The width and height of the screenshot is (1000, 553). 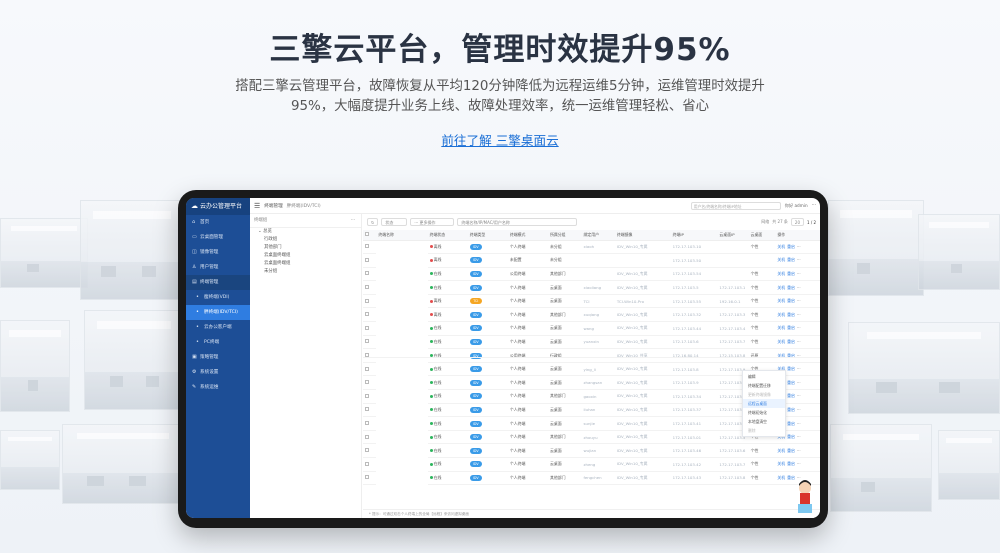 What do you see at coordinates (305, 232) in the screenshot?
I see `tree-node: ⌄ 总览` at bounding box center [305, 232].